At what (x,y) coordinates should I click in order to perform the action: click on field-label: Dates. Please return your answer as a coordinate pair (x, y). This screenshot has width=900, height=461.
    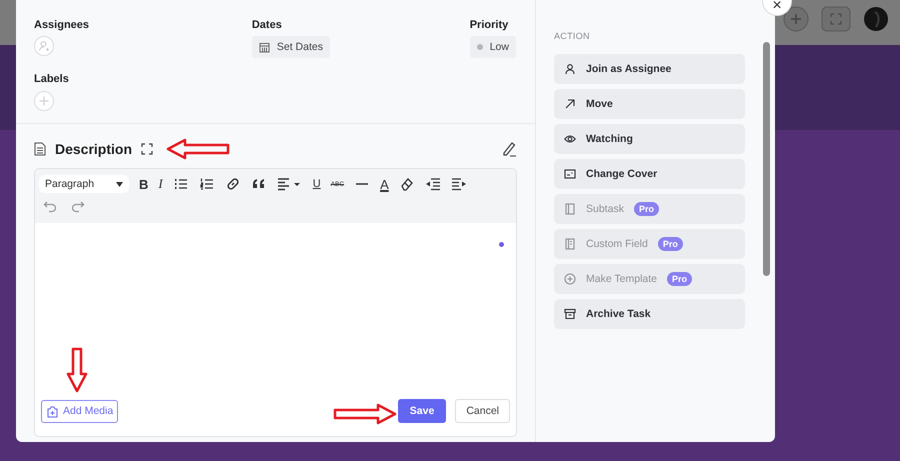
    Looking at the image, I should click on (267, 25).